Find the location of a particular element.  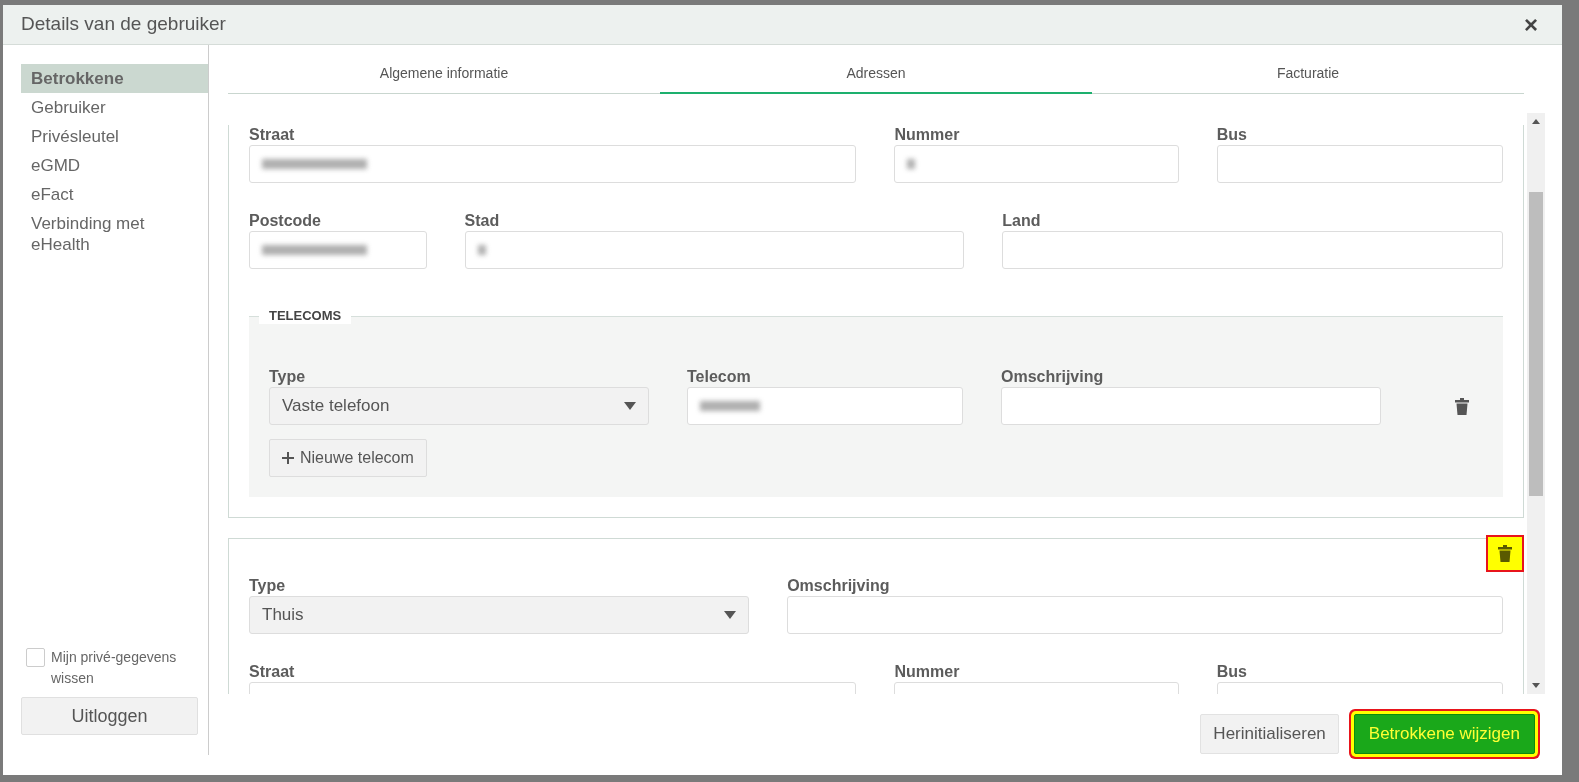

select-field: Thuis is located at coordinates (499, 615).